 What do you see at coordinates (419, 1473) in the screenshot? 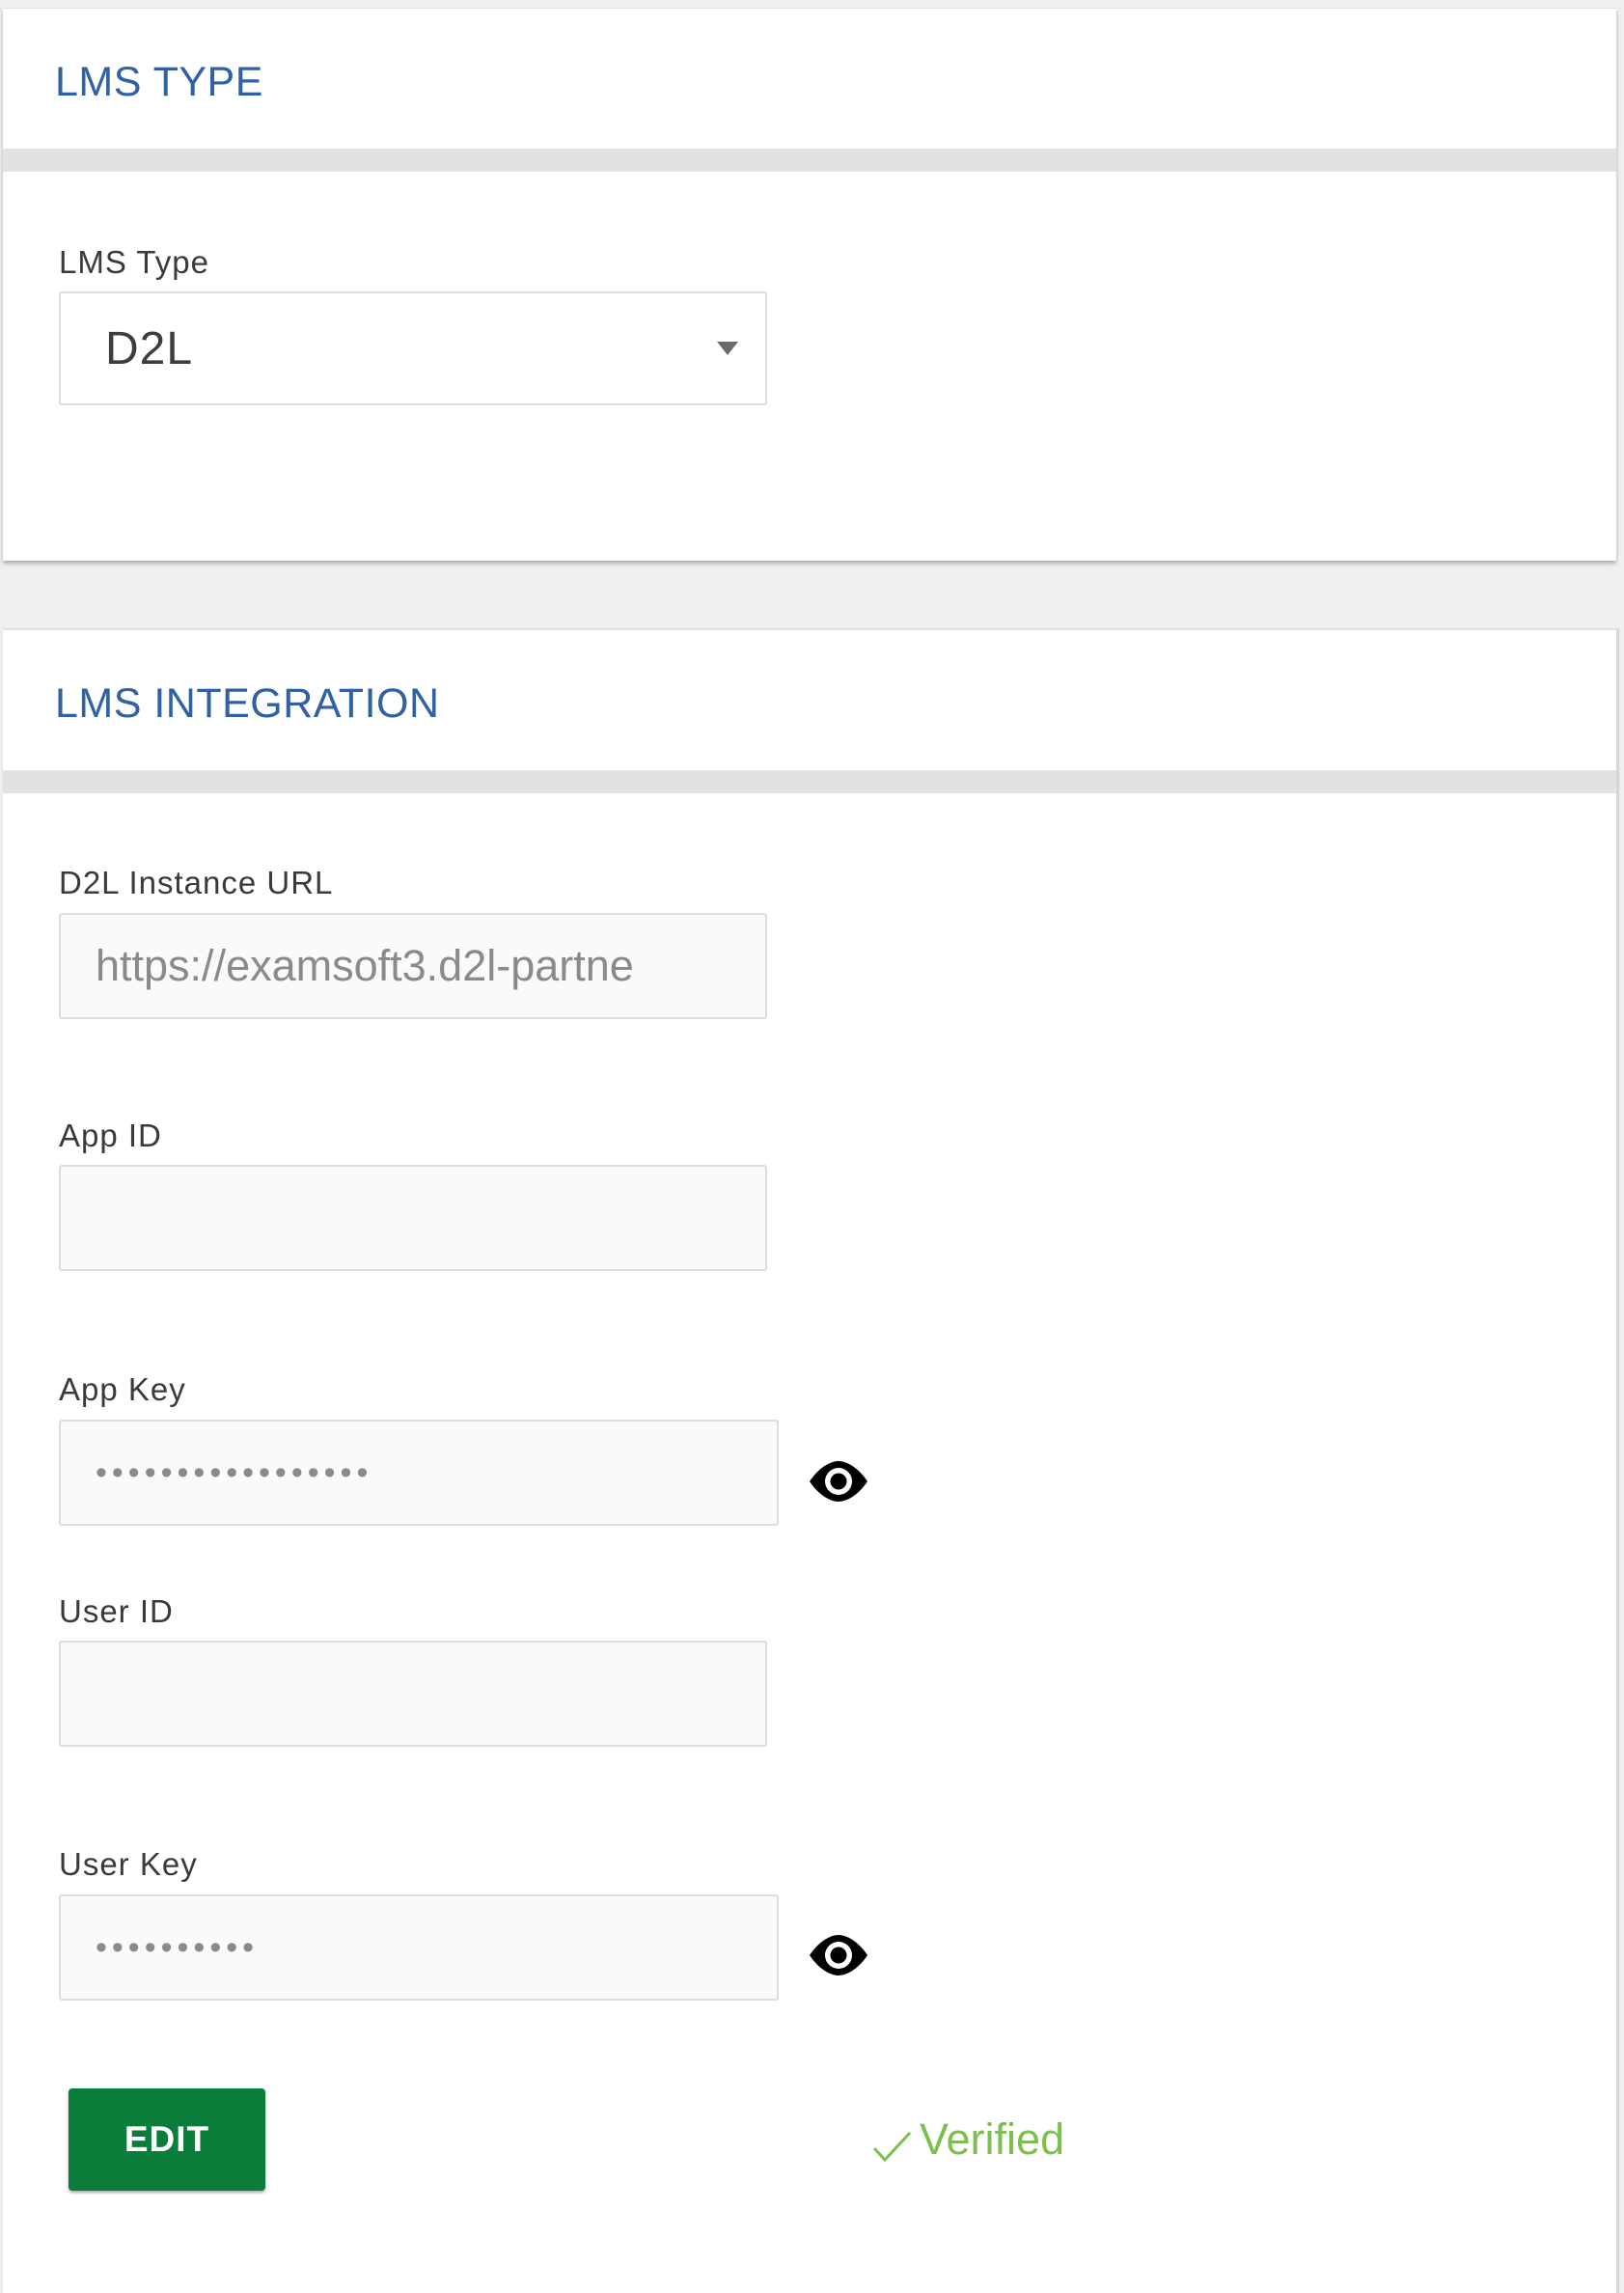
I see `app-key-field: •••••••••••••••••` at bounding box center [419, 1473].